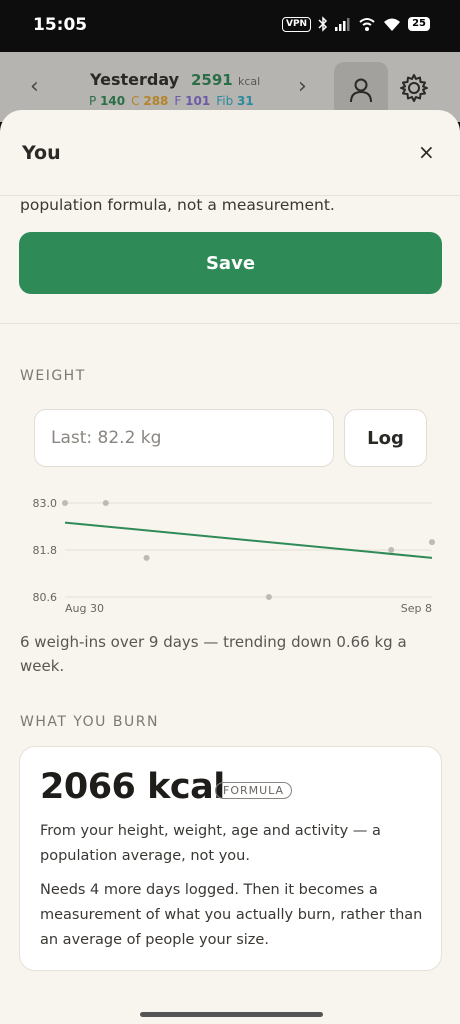  What do you see at coordinates (419, 24) in the screenshot?
I see `battery-icon: 25` at bounding box center [419, 24].